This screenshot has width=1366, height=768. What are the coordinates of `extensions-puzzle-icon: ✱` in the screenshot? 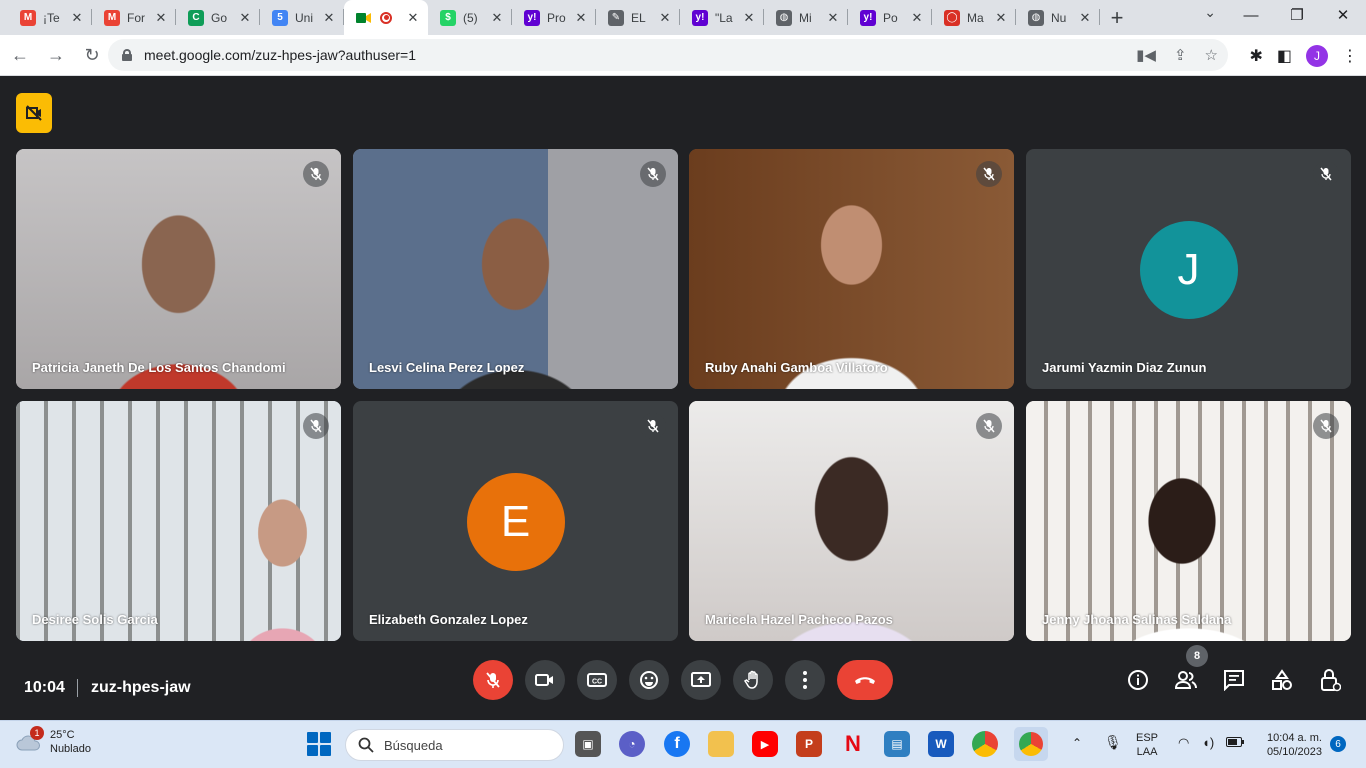 It's located at (1255, 56).